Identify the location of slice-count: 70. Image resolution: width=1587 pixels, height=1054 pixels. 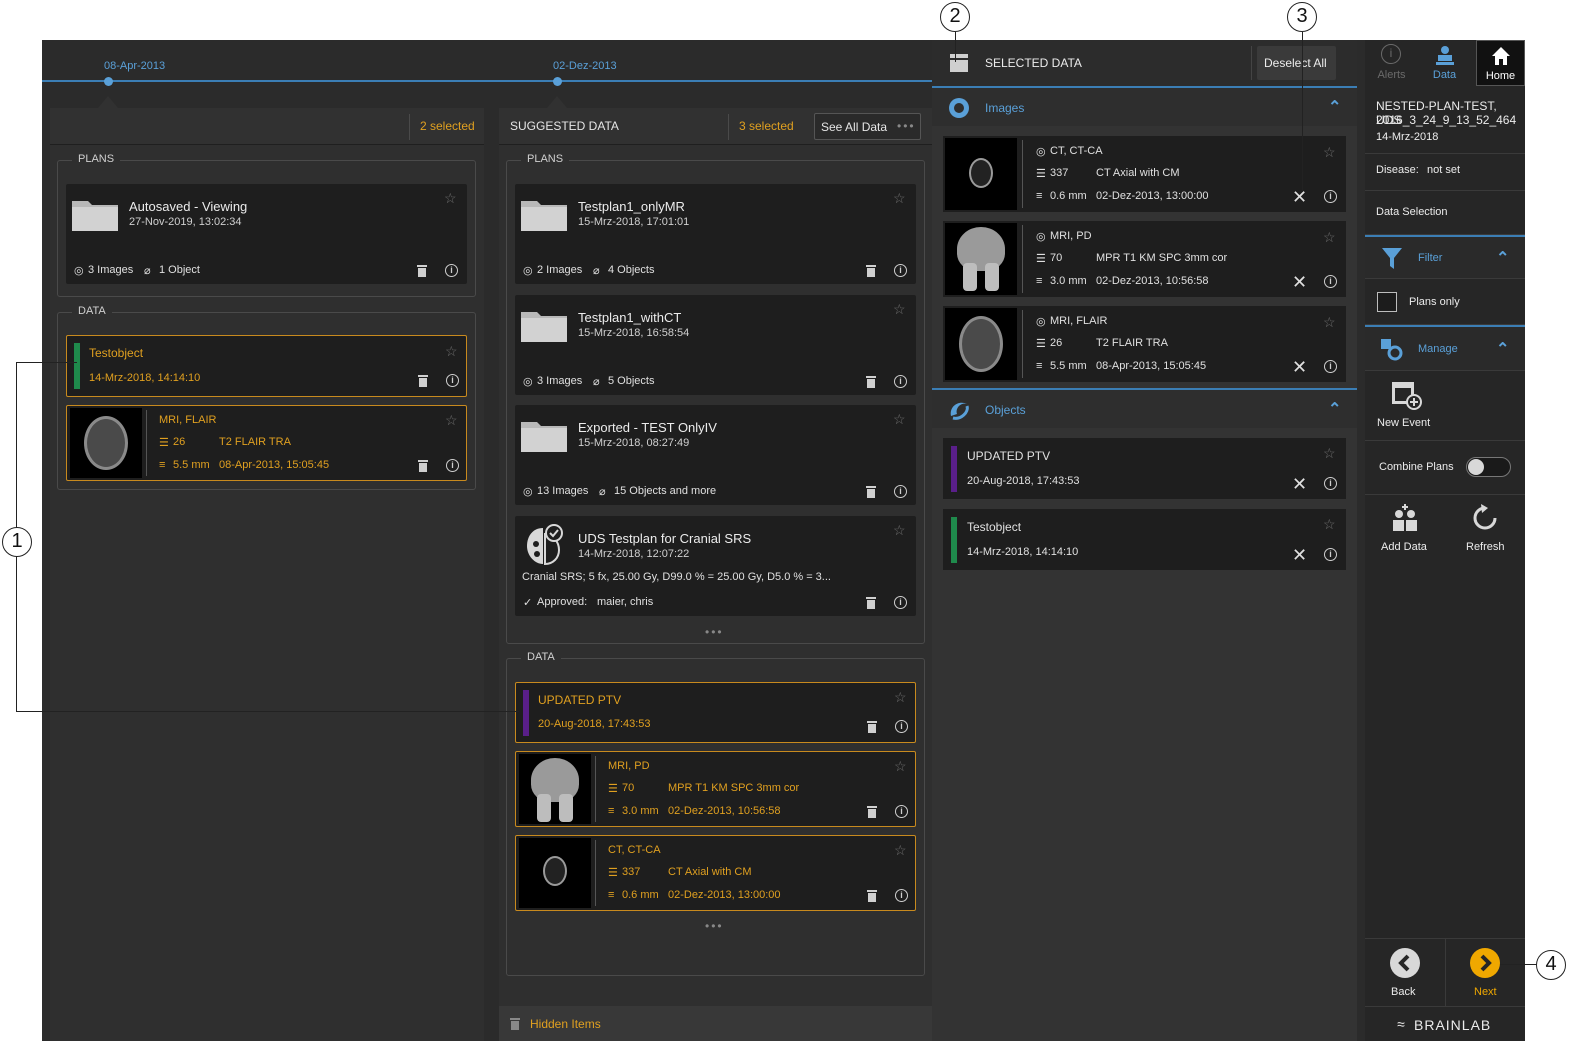
(628, 788).